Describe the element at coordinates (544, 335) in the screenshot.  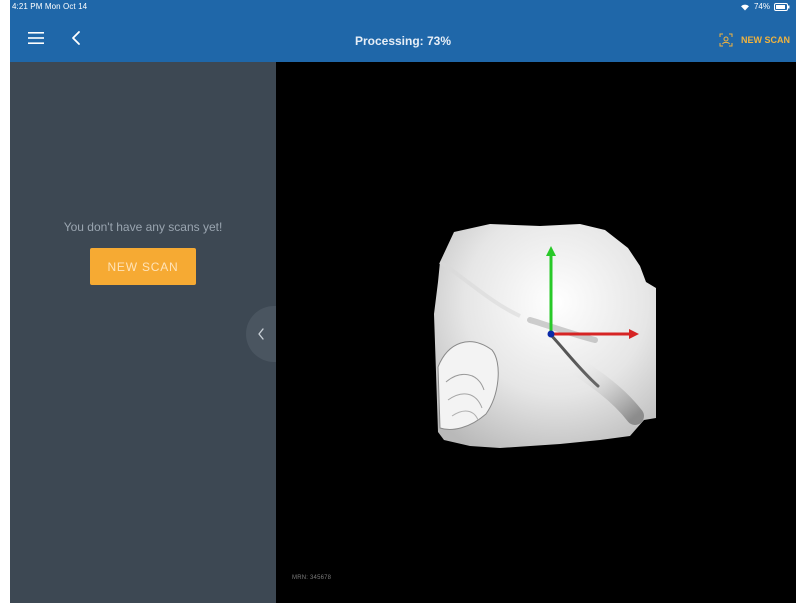
I see `scanned-mesh-model` at that location.